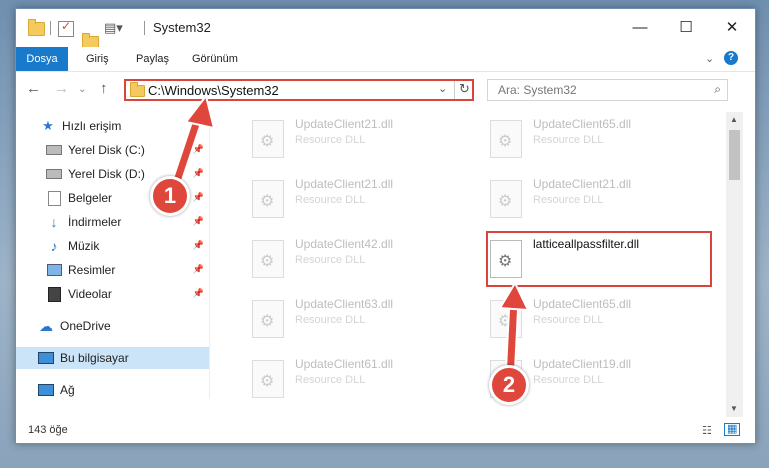 This screenshot has height=468, width=769. Describe the element at coordinates (33, 88) in the screenshot. I see `back-arrow-icon: ←` at that location.